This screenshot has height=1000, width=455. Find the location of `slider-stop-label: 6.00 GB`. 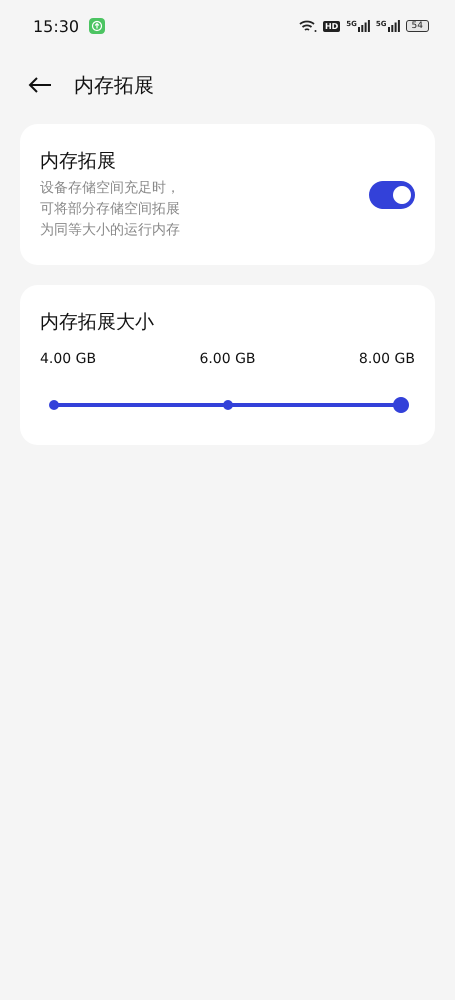

slider-stop-label: 6.00 GB is located at coordinates (227, 359).